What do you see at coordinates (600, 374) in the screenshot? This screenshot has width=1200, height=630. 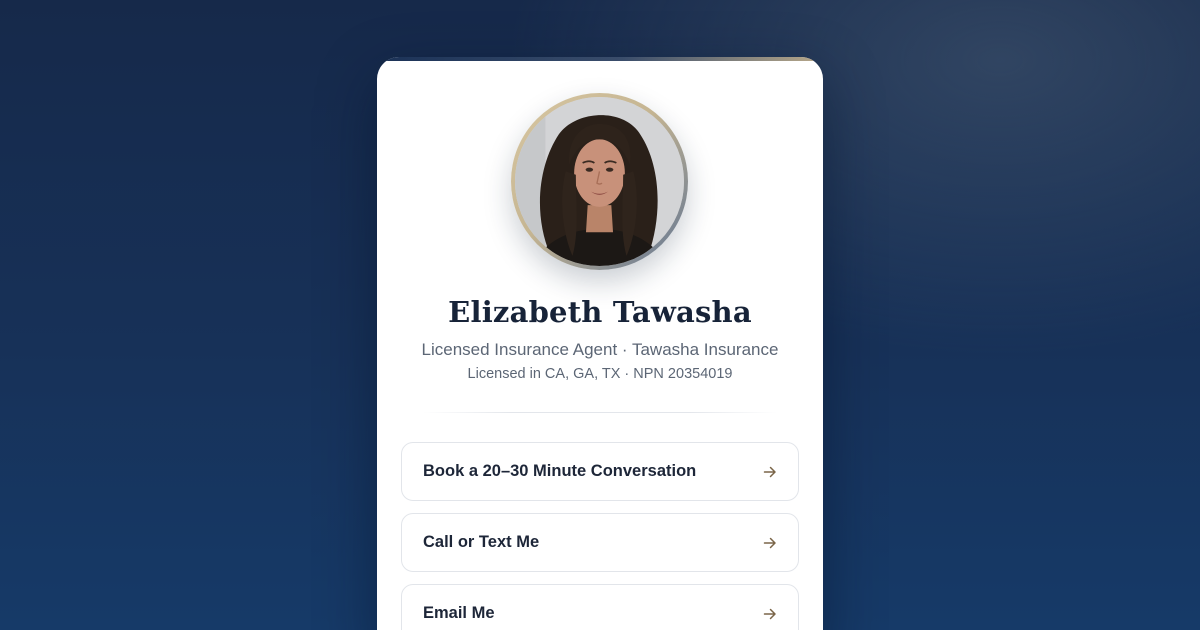 I see `profile-license: Licensed in CA, GA, TX · NPN 20354019` at bounding box center [600, 374].